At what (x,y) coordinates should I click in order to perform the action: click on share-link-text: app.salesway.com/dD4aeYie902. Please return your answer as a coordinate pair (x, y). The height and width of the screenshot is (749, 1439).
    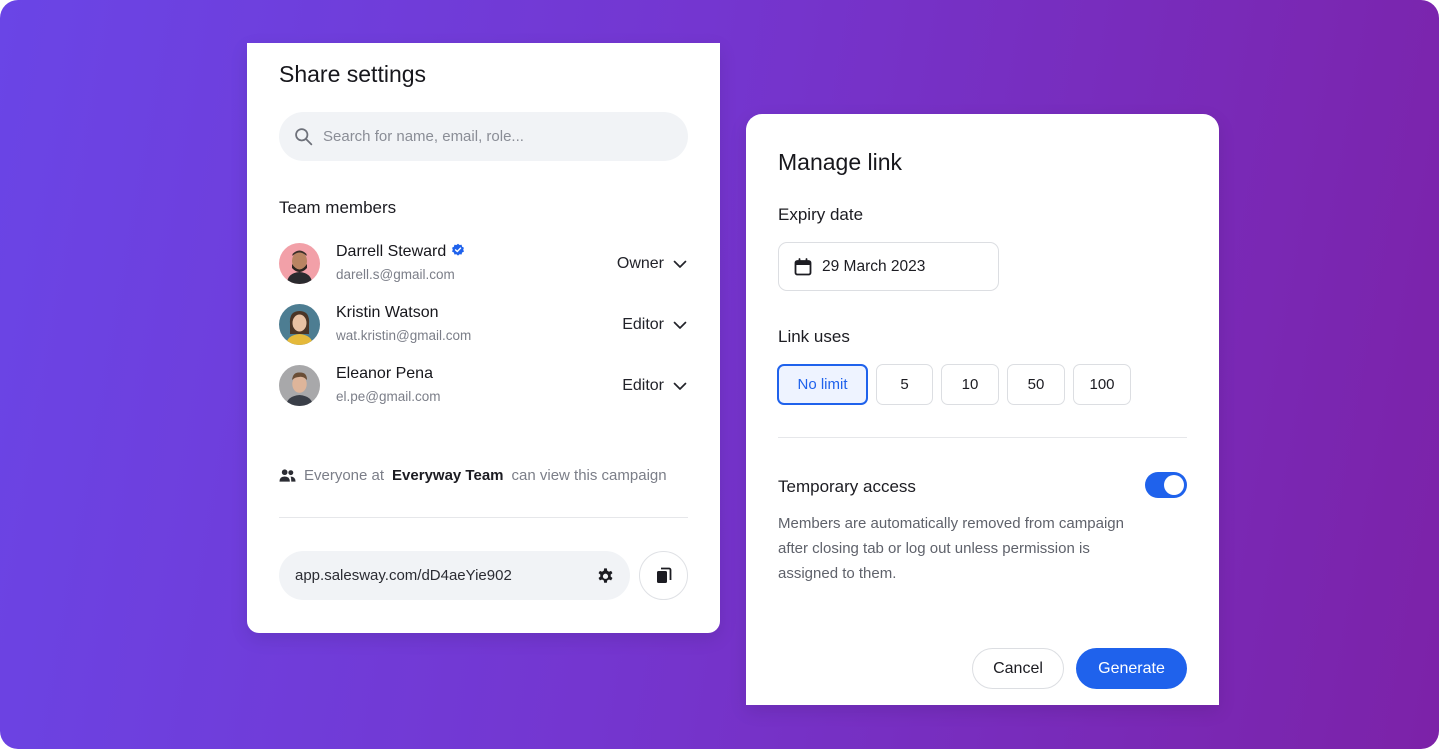
    Looking at the image, I should click on (403, 575).